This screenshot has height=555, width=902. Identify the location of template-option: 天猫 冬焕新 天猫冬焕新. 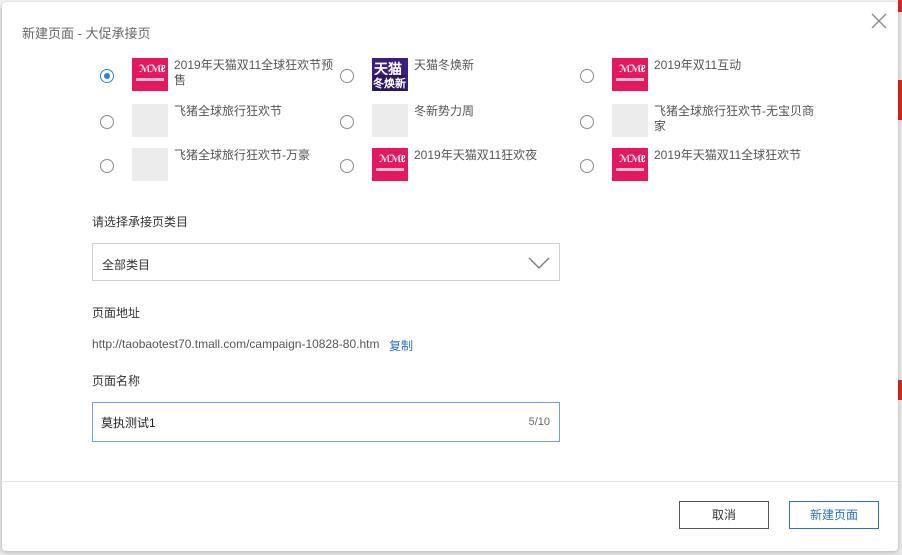
(455, 77).